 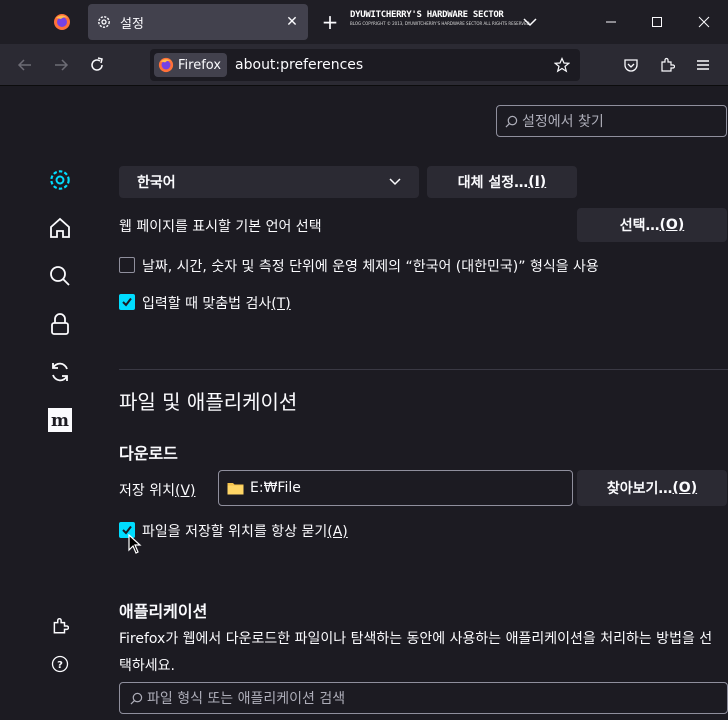 What do you see at coordinates (185, 491) in the screenshot?
I see `save-location-accesskey: (V)` at bounding box center [185, 491].